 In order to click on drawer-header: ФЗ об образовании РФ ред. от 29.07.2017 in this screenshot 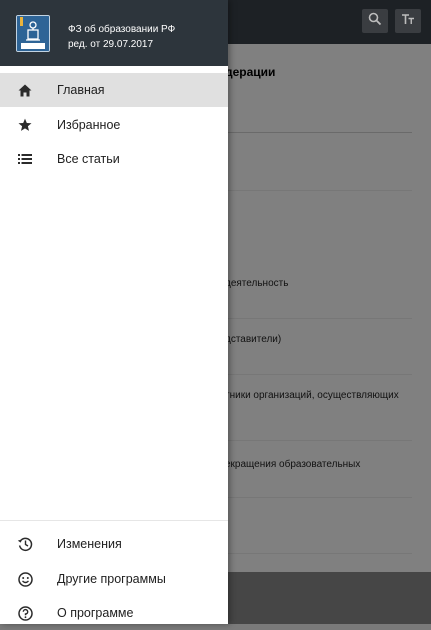, I will do `click(114, 33)`.